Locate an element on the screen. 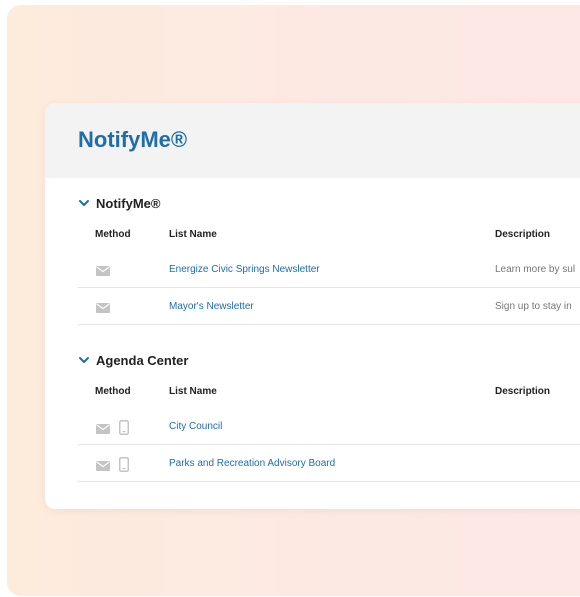 Image resolution: width=580 pixels, height=597 pixels. section-toggle-notifyme: NotifyMe® is located at coordinates (119, 203).